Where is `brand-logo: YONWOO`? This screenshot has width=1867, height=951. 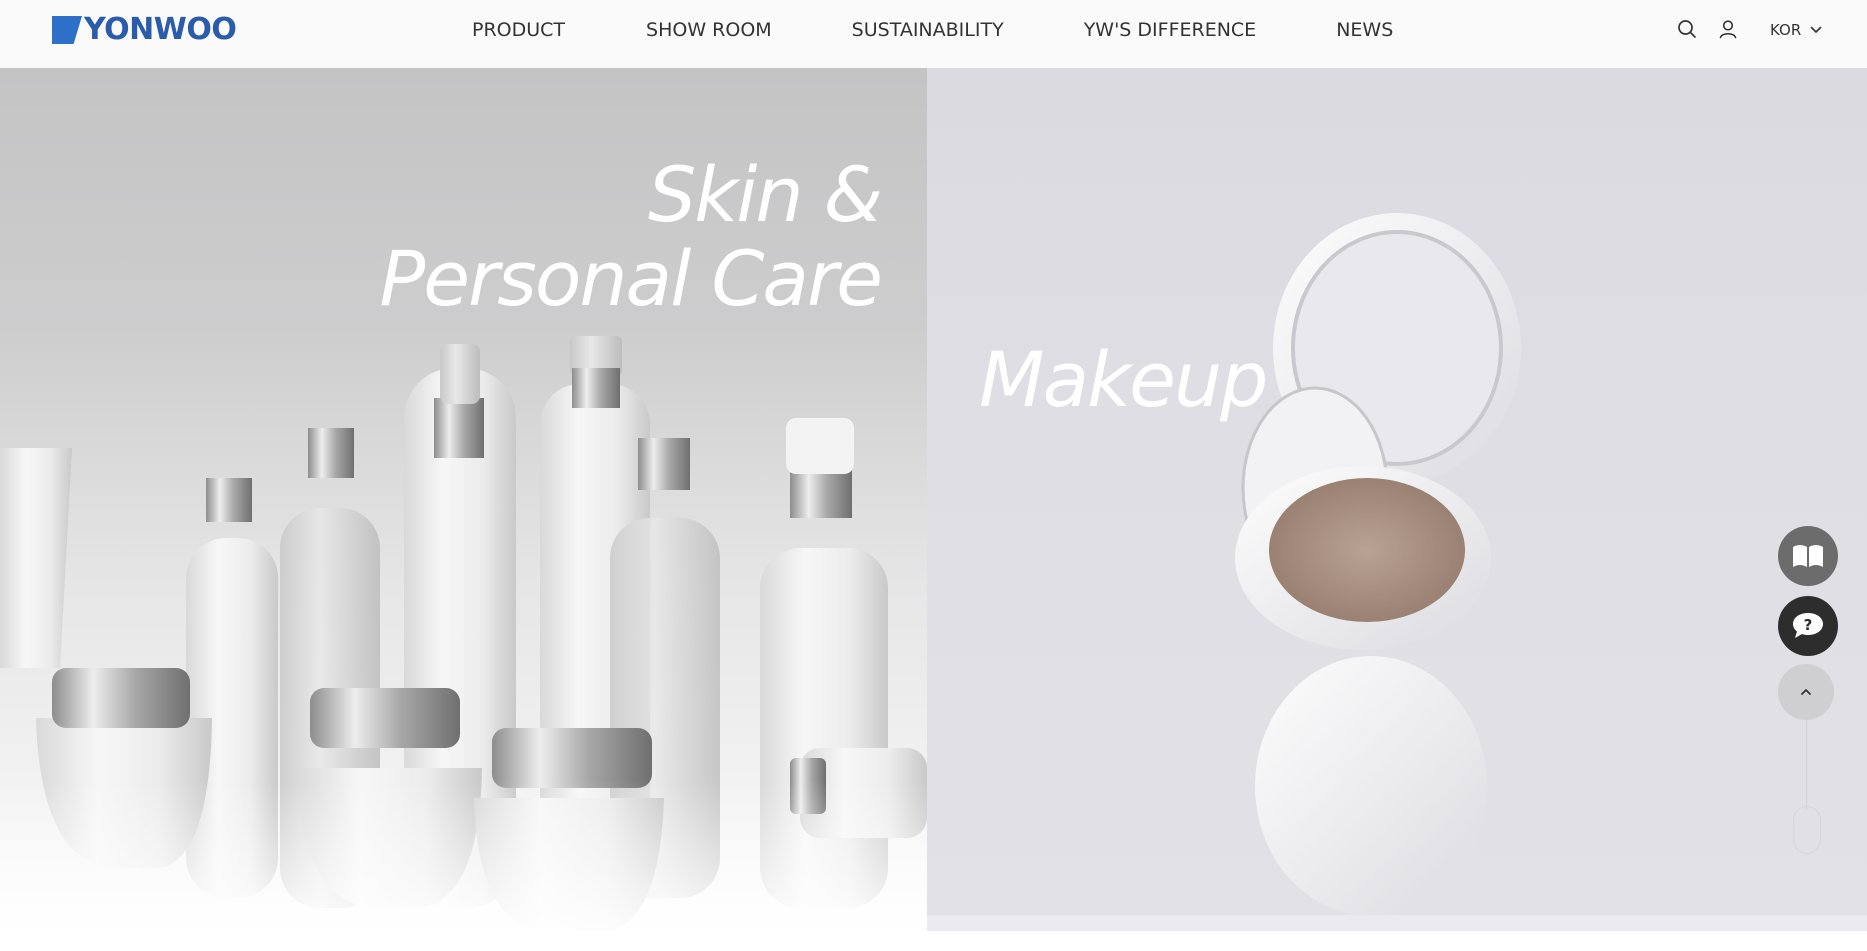
brand-logo: YONWOO is located at coordinates (144, 29).